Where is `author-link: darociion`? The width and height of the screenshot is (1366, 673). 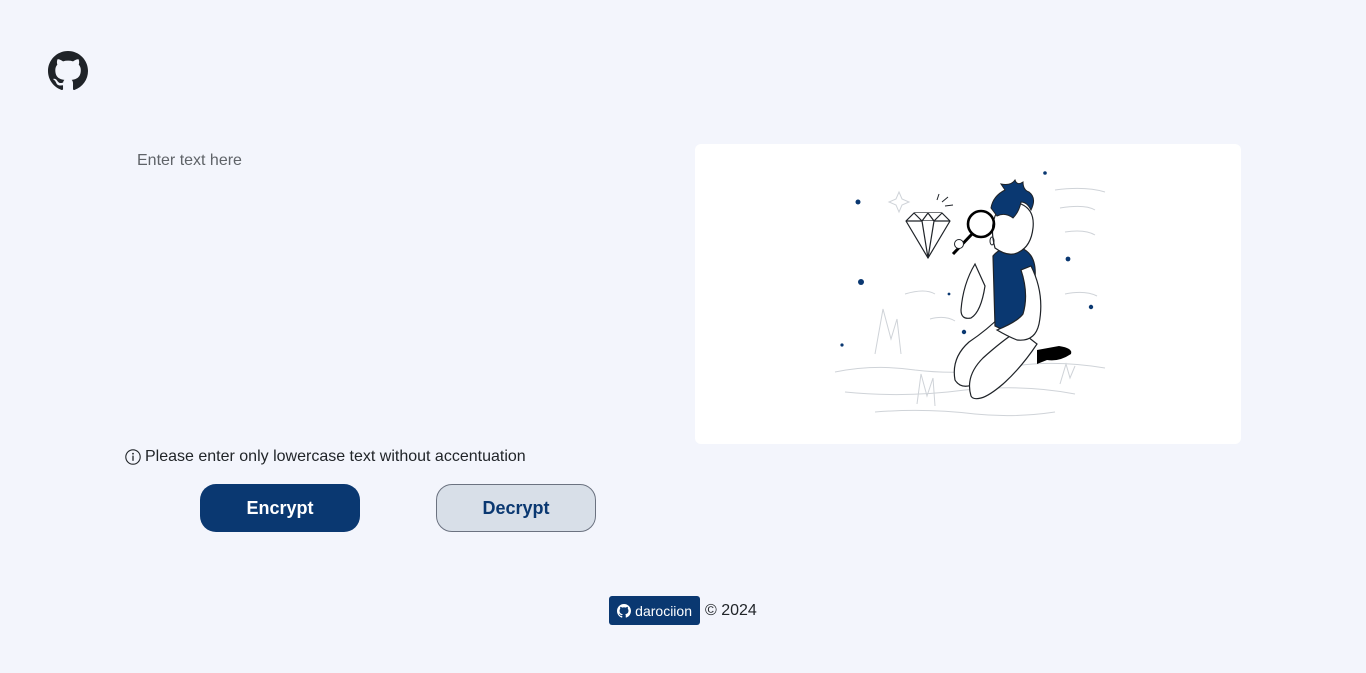 author-link: darociion is located at coordinates (654, 610).